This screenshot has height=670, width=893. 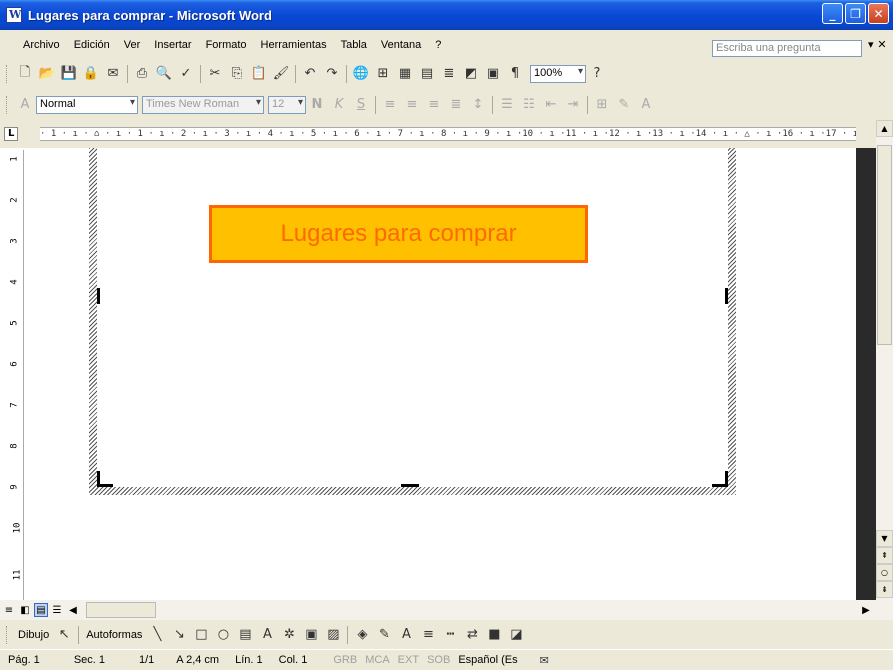 I want to click on 3d-style-icon: ◪, so click(x=516, y=635).